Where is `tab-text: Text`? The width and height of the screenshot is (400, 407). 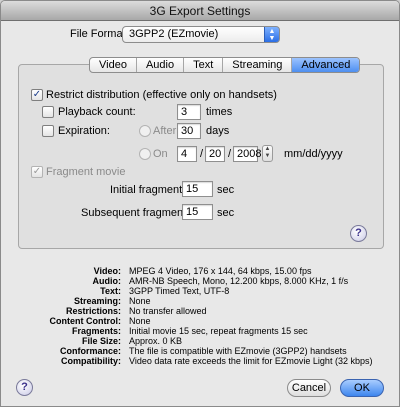
tab-text: Text is located at coordinates (204, 65).